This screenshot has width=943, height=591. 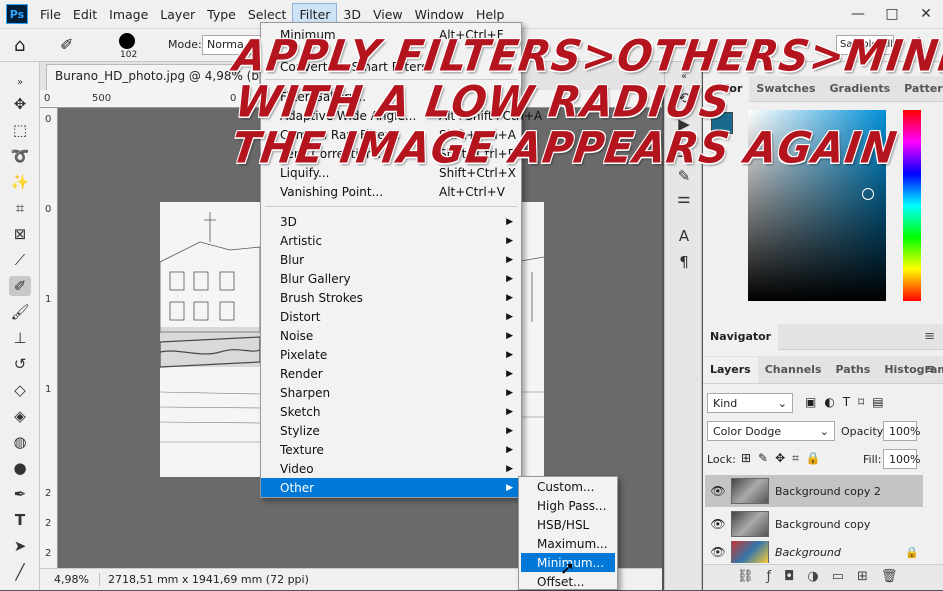 What do you see at coordinates (741, 336) in the screenshot?
I see `tab-navigator: Navigator` at bounding box center [741, 336].